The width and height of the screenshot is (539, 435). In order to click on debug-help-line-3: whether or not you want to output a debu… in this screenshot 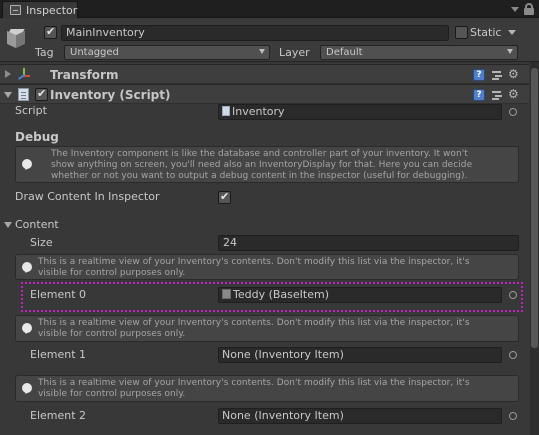, I will do `click(259, 176)`.